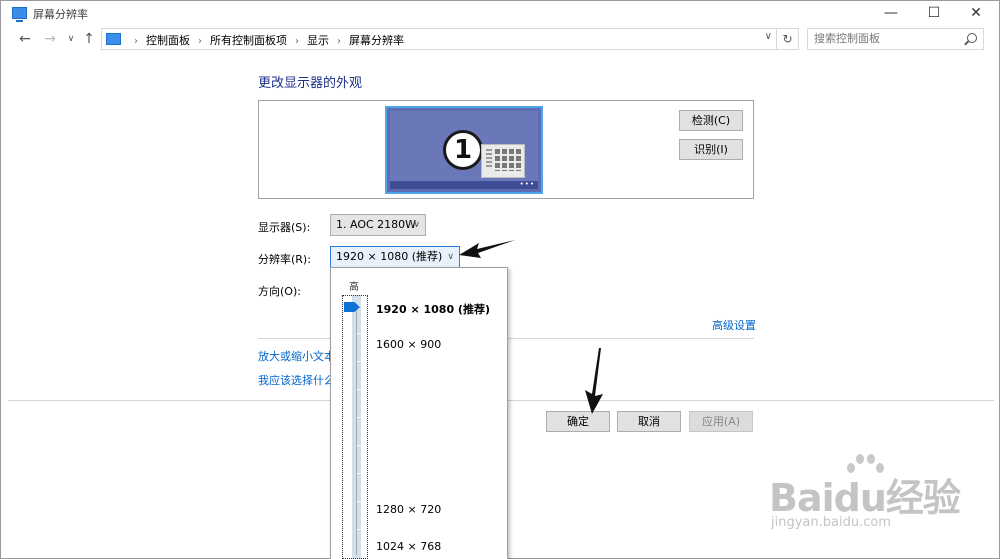  I want to click on resolution-option: 1600 × 900, so click(408, 344).